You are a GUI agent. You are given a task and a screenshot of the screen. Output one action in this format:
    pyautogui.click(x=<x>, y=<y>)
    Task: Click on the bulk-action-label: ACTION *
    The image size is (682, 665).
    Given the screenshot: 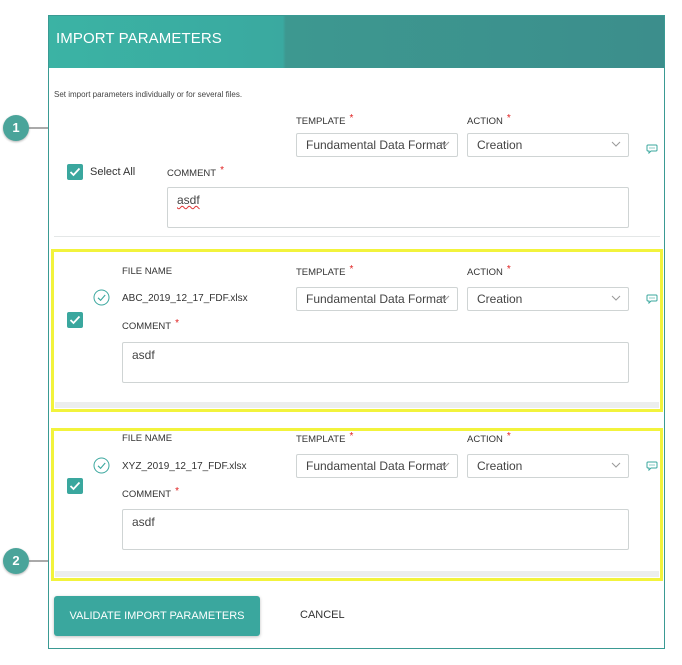 What is the action you would take?
    pyautogui.click(x=489, y=120)
    